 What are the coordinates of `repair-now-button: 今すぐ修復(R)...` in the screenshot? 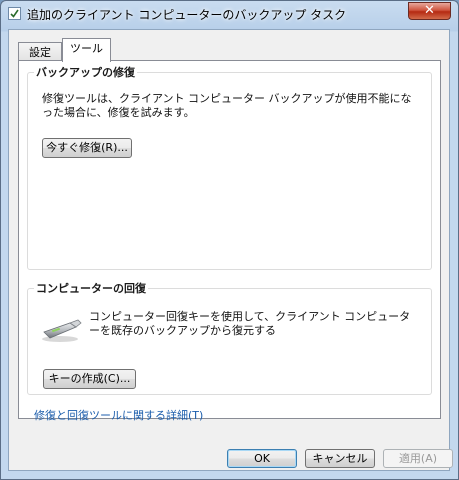 It's located at (87, 148).